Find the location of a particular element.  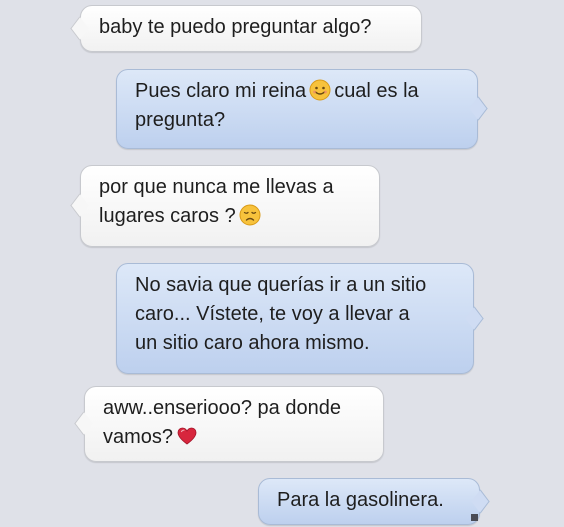

message-bubble-incoming: aww..enseriooo? pa donde vamos? is located at coordinates (234, 424).